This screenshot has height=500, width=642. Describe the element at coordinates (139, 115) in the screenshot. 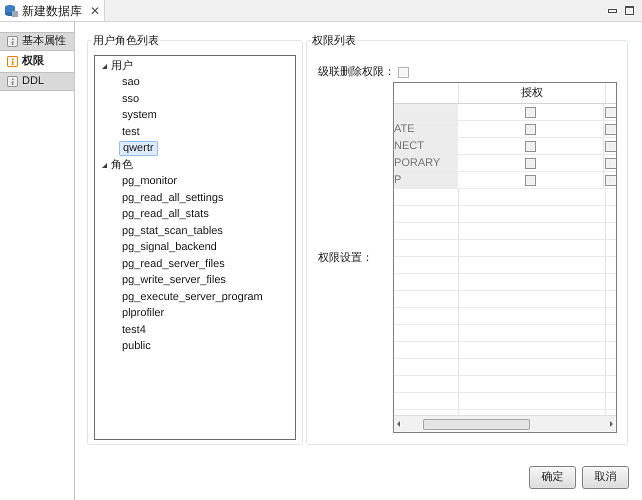

I see `tree-item: system` at that location.